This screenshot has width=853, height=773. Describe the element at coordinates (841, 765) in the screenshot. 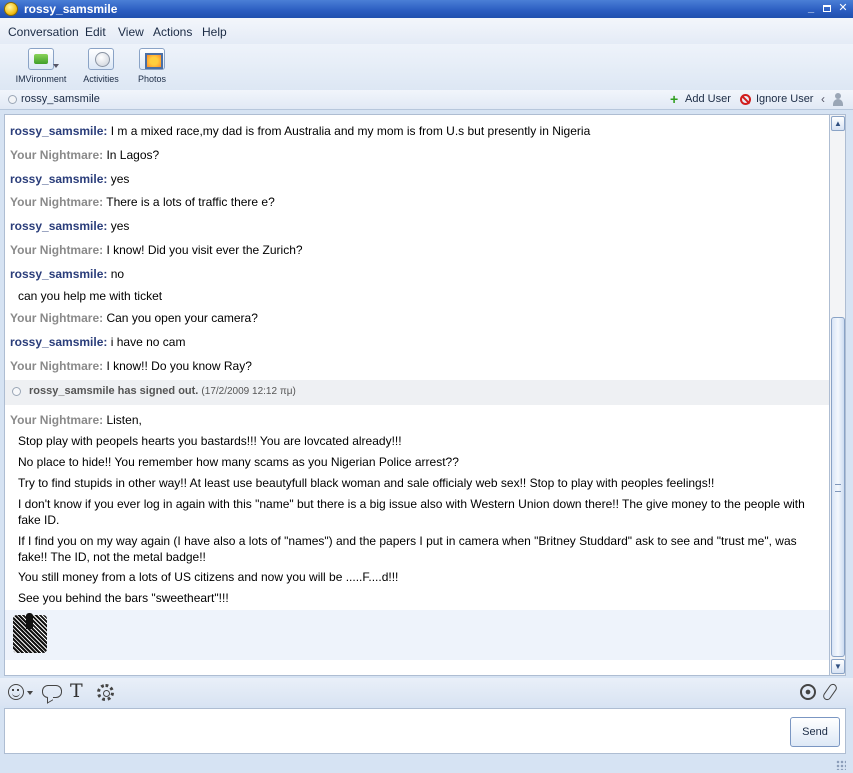

I see `resize-grip-icon` at that location.